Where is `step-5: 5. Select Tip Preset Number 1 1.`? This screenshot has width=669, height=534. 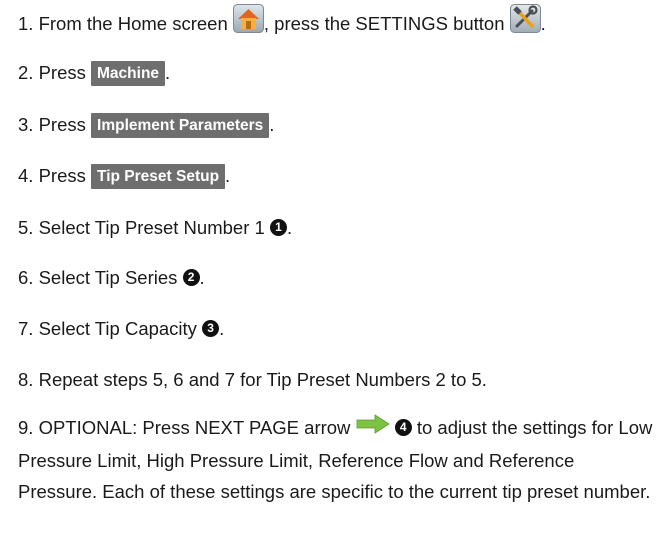
step-5: 5. Select Tip Preset Number 1 1. is located at coordinates (155, 228).